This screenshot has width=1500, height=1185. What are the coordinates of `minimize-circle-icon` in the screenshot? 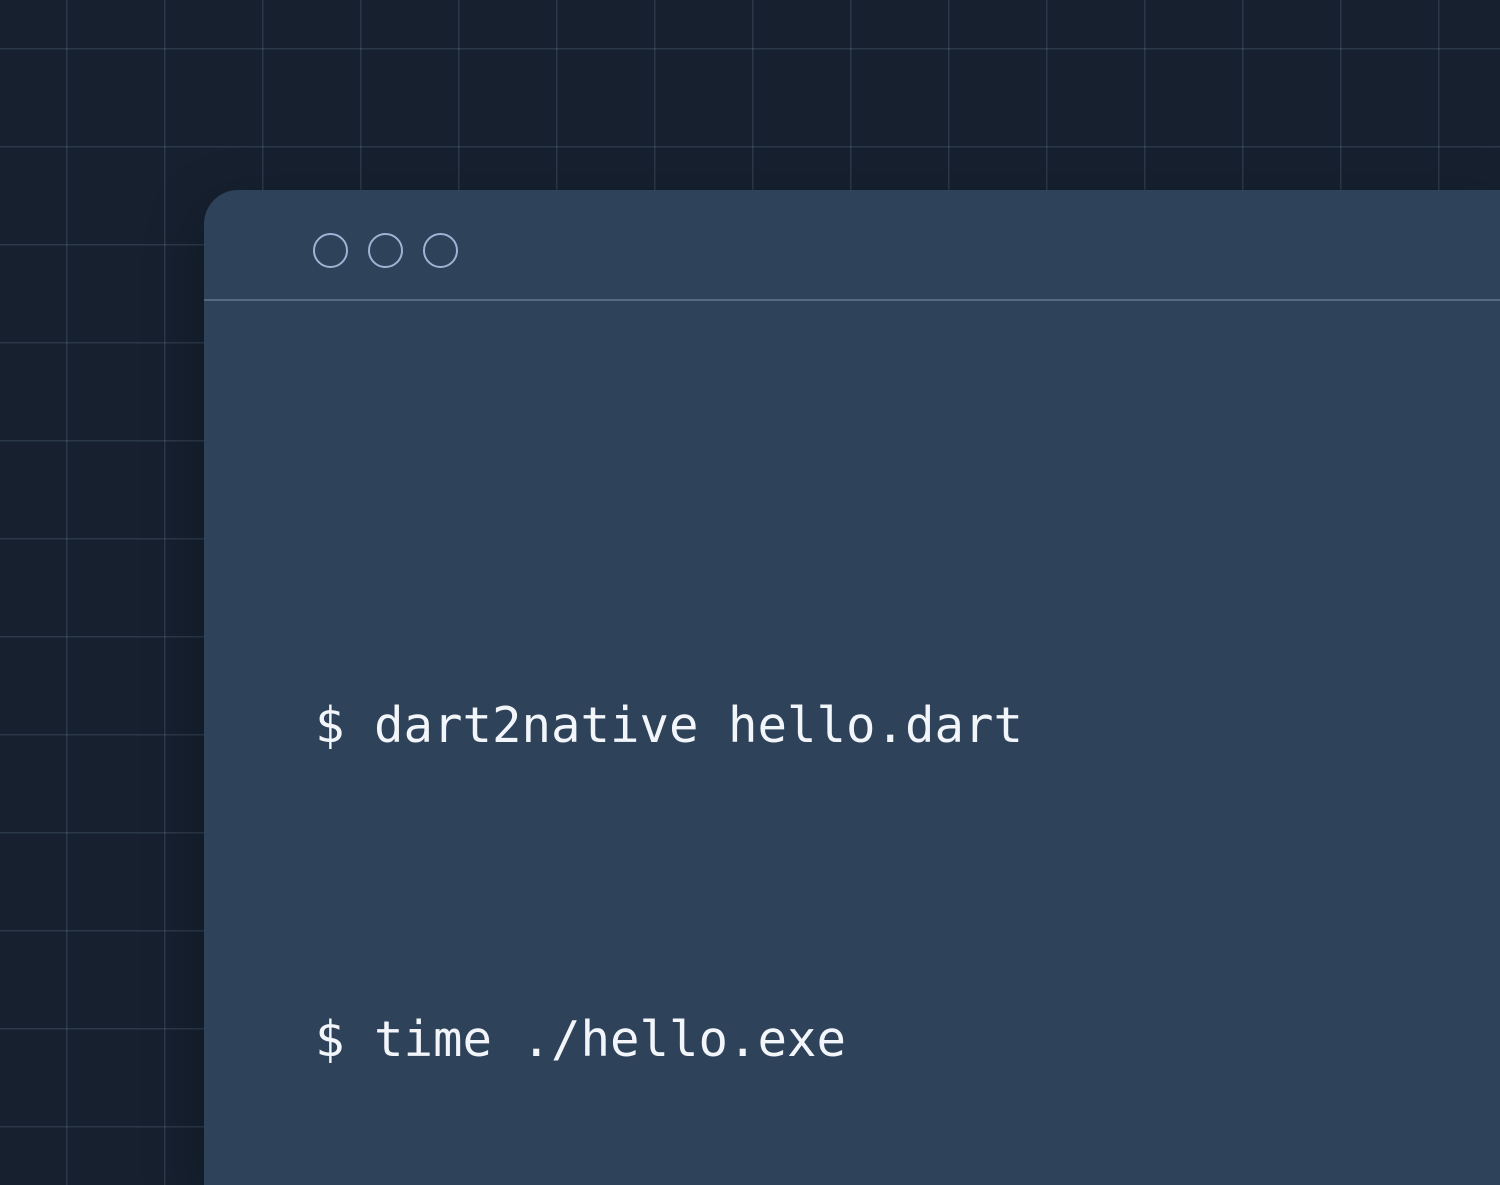 It's located at (385, 250).